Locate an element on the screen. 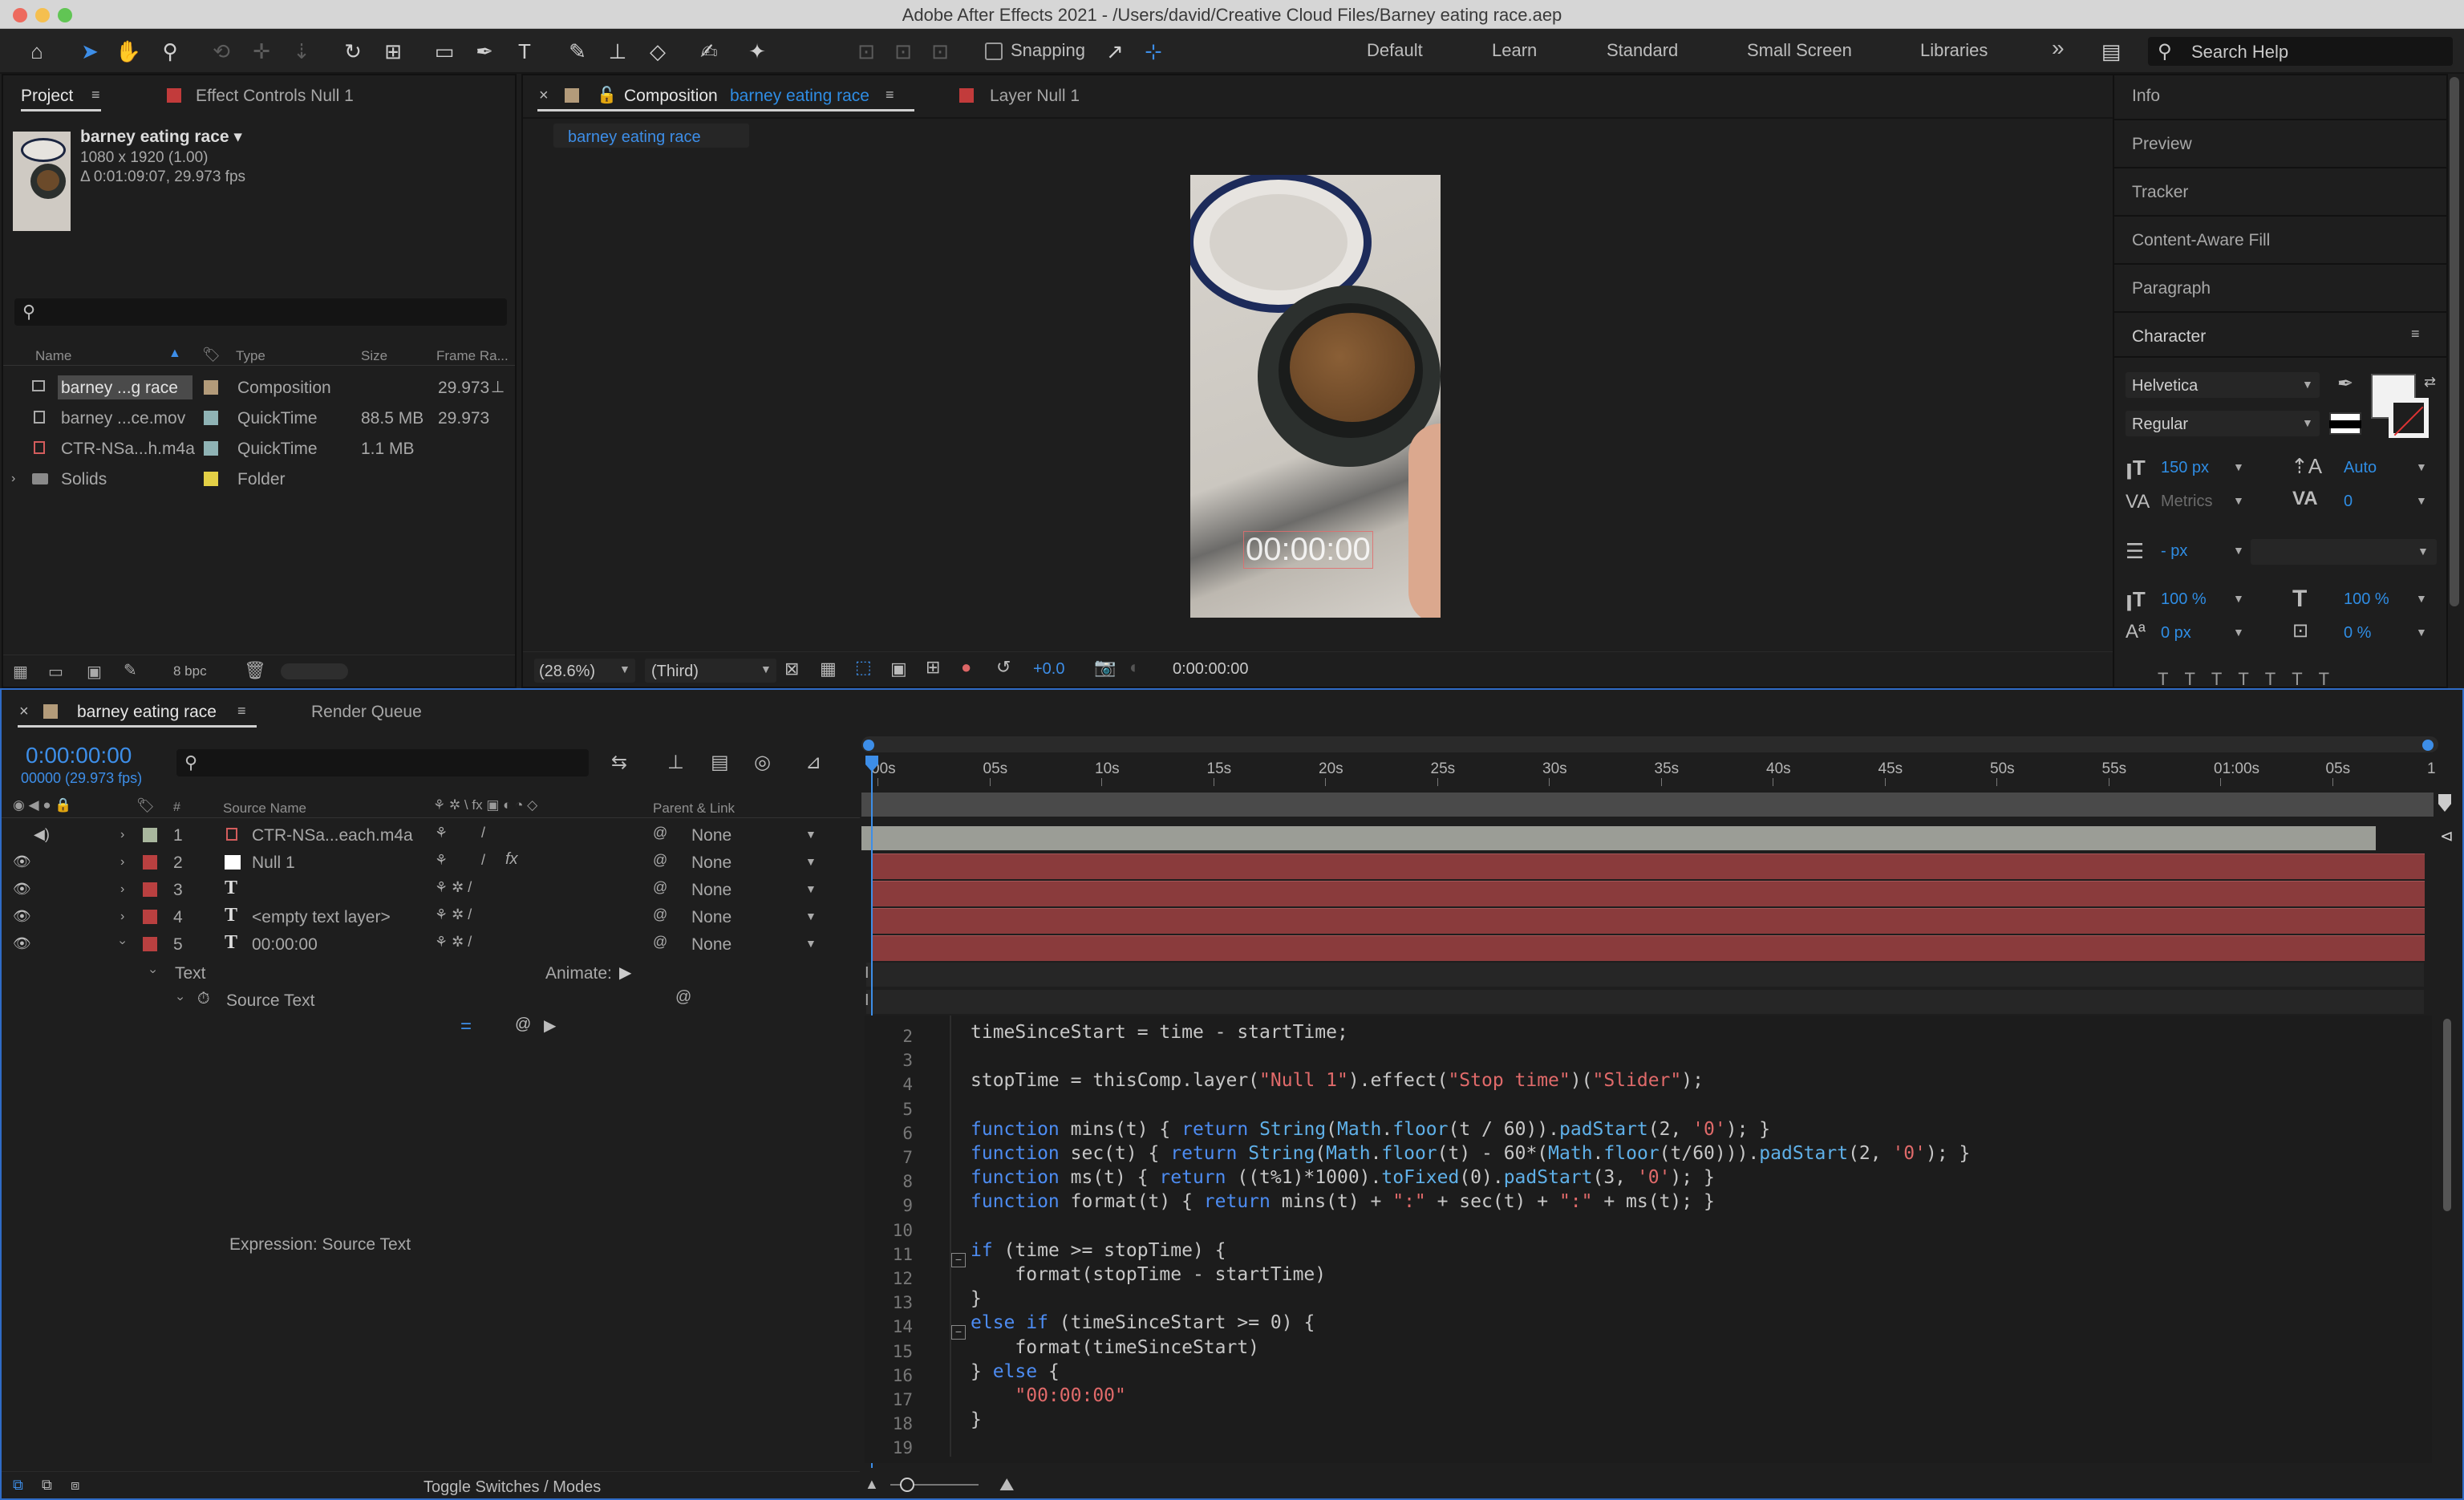  layer-row: 👁 › 3 T ⚘ ✲ / @ None ▼ is located at coordinates (431, 889).